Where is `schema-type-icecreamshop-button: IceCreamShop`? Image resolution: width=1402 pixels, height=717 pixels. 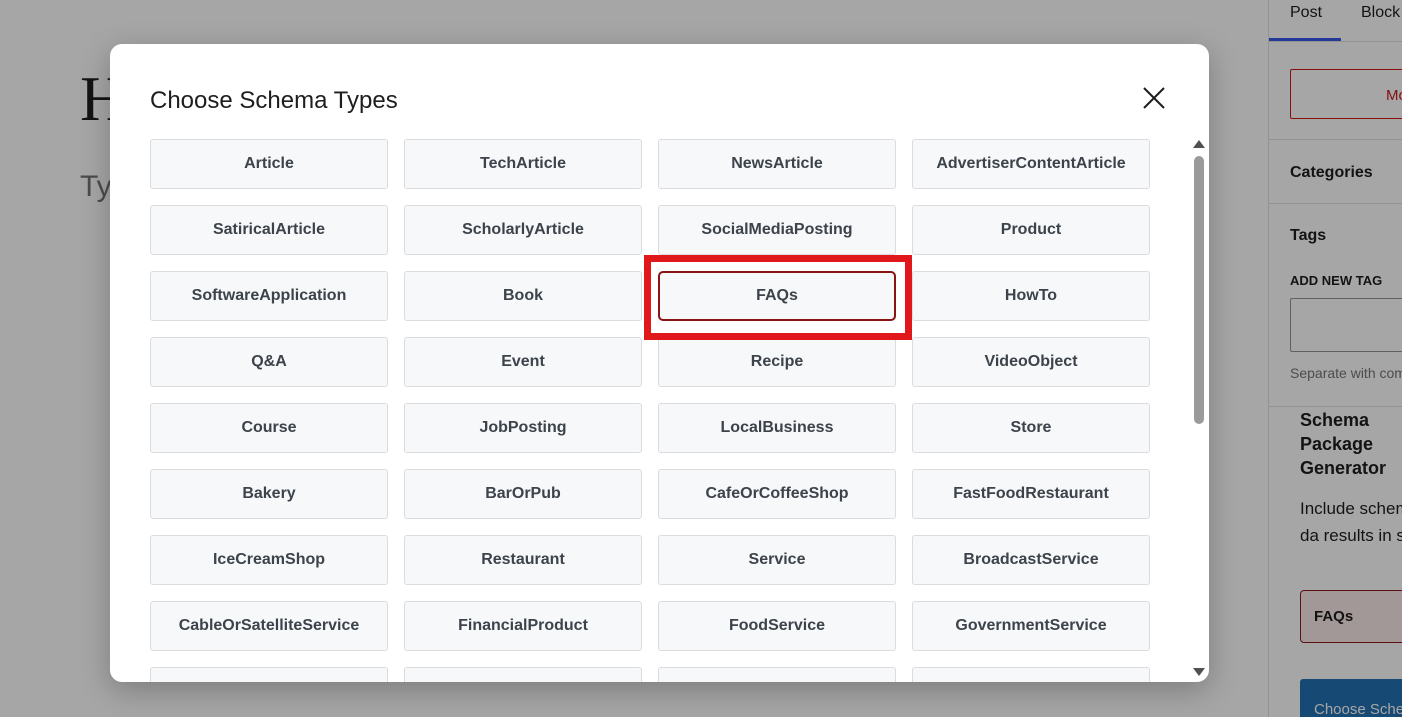 schema-type-icecreamshop-button: IceCreamShop is located at coordinates (269, 560).